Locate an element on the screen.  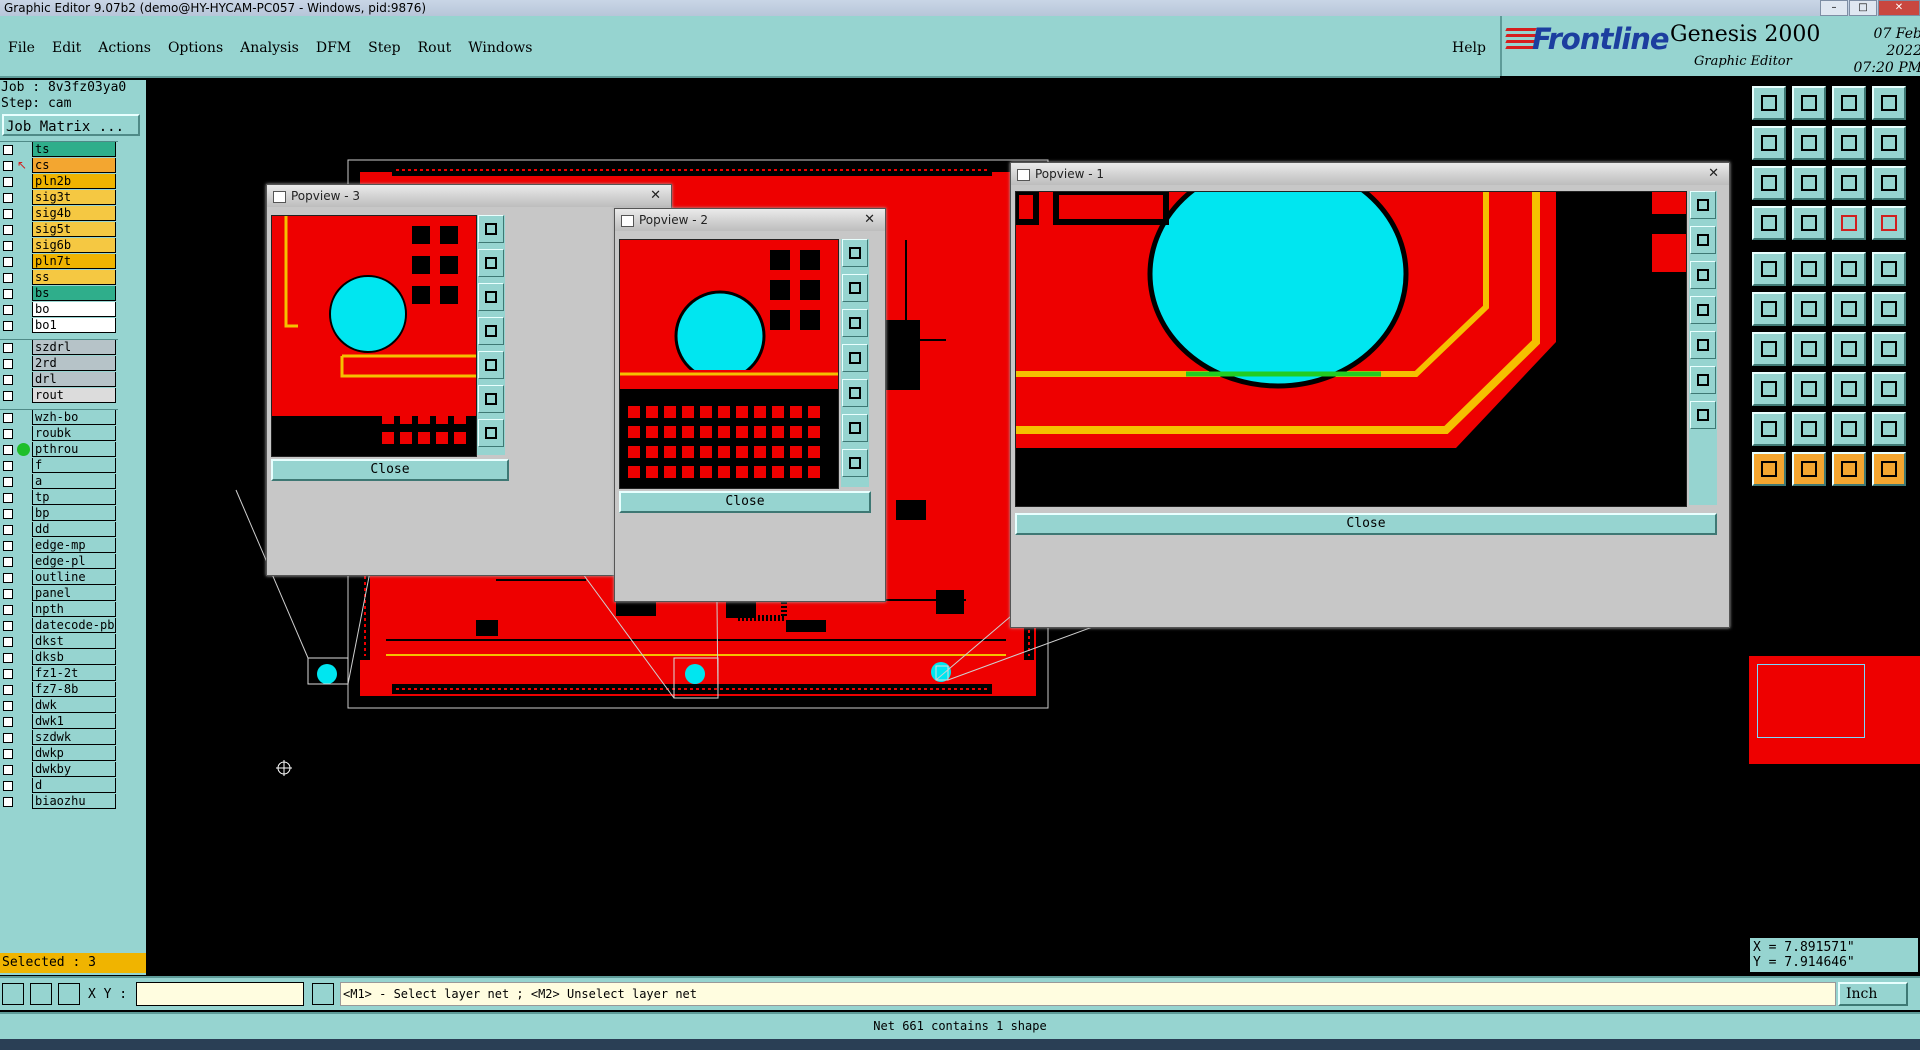
layer-name: dd is located at coordinates (74, 529).